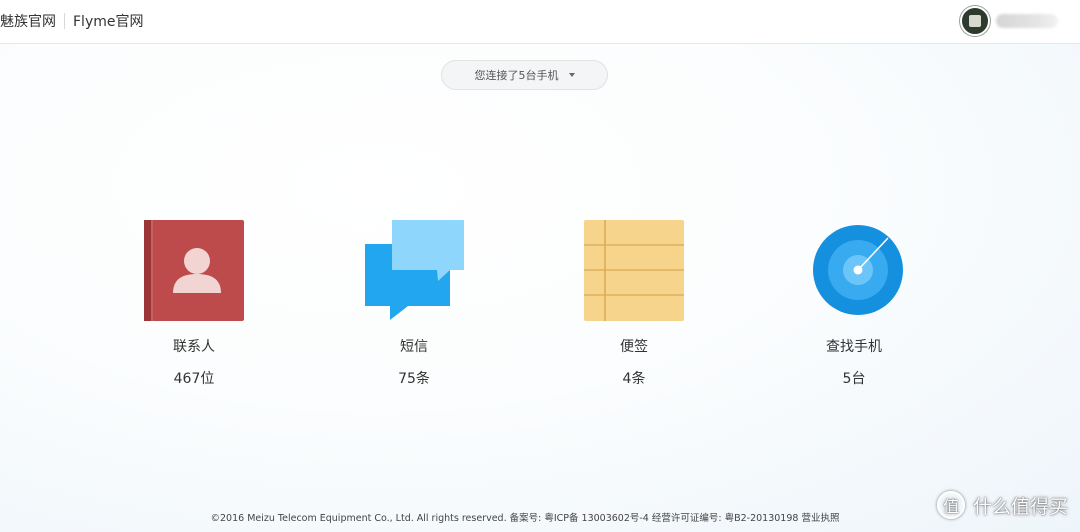  I want to click on device-selector: 您连接了5台手机, so click(524, 75).